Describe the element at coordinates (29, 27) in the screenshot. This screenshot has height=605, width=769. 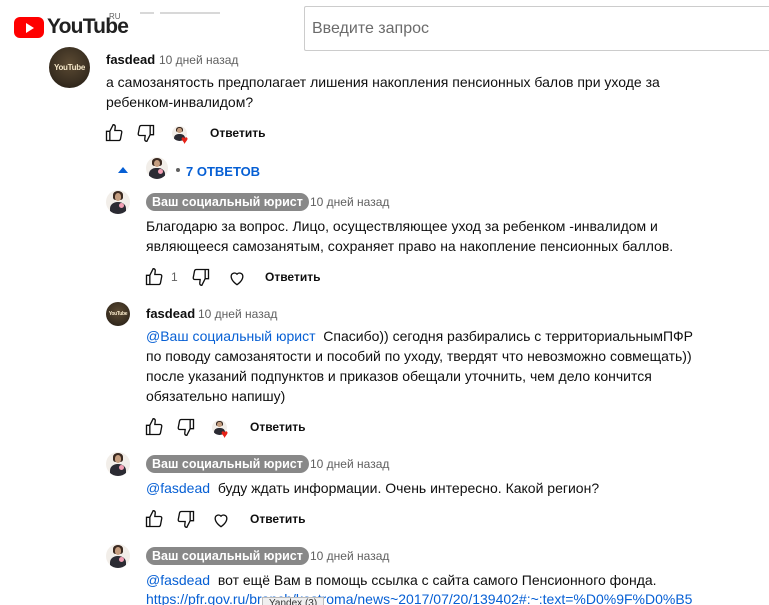
I see `youtube-play-icon` at that location.